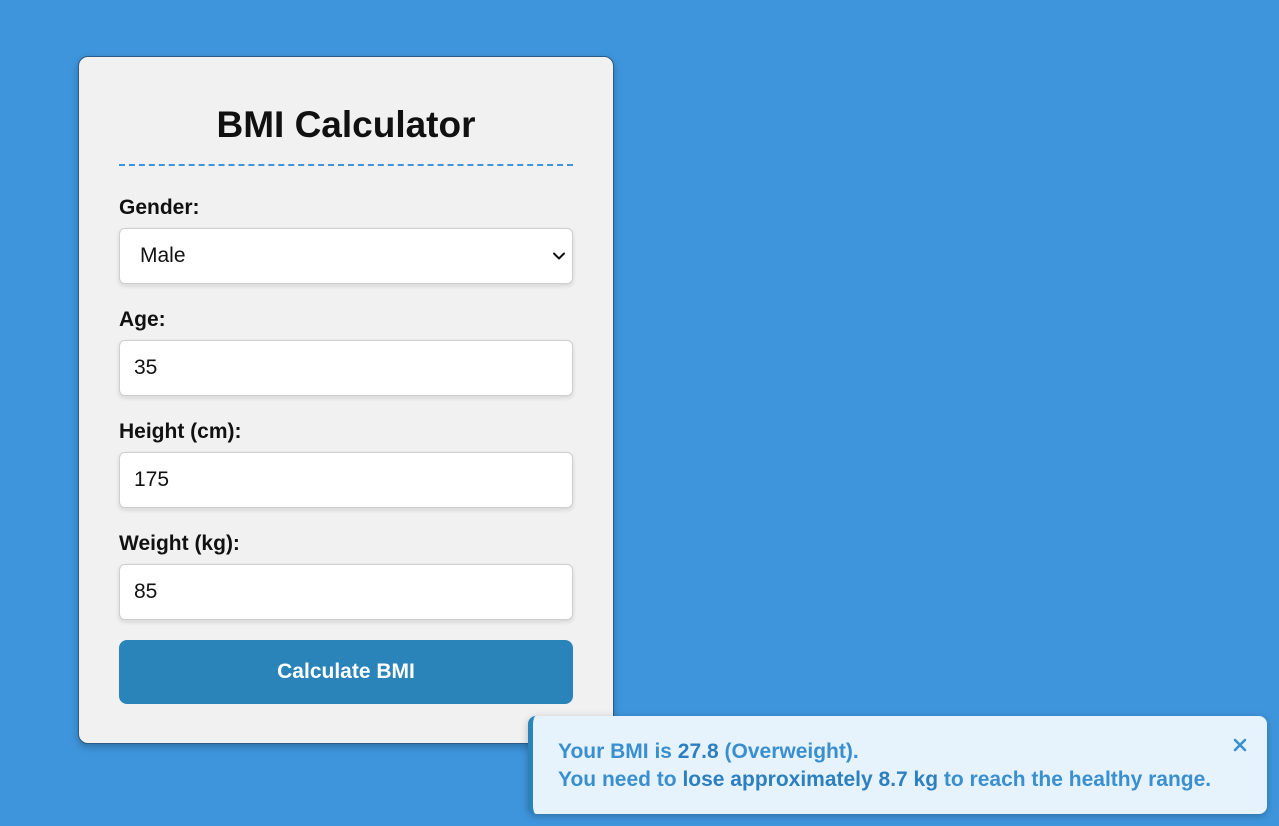 The image size is (1279, 826). Describe the element at coordinates (1240, 745) in the screenshot. I see `close-icon` at that location.